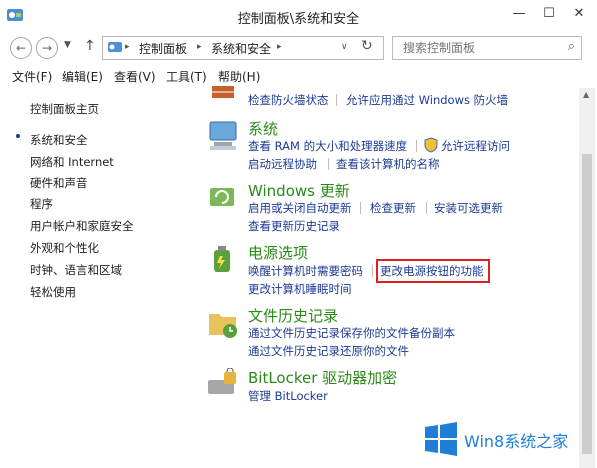 The image size is (597, 468). I want to click on address-bar: ▸ 控制面板 ▸ 系统和安全 ▸ ∨ ↻, so click(243, 48).